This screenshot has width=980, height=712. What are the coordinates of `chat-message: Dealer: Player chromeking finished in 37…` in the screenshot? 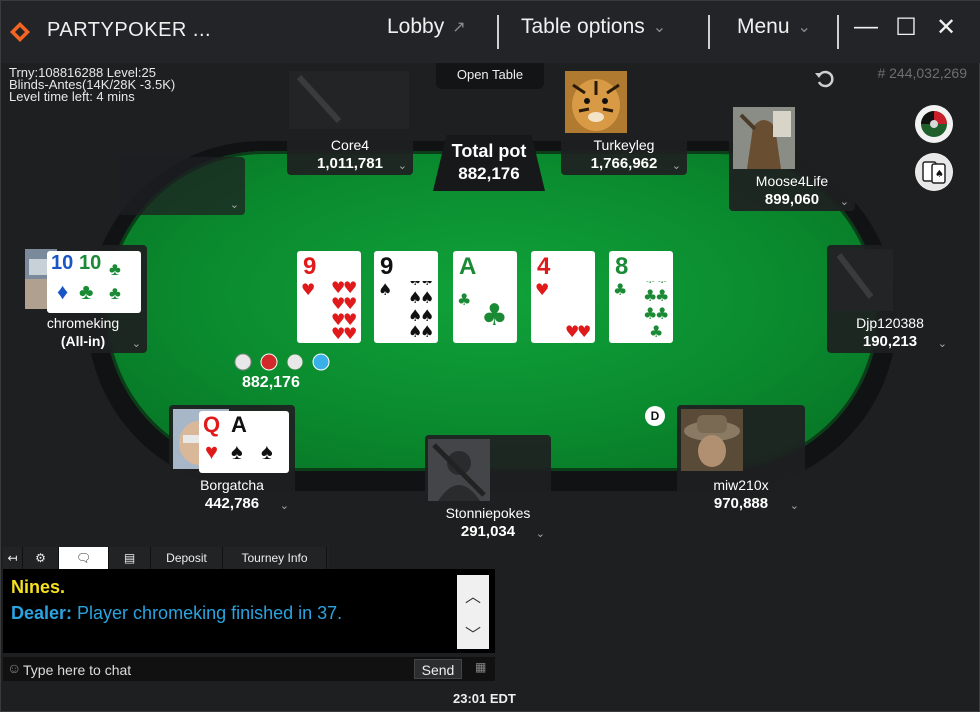 It's located at (176, 613).